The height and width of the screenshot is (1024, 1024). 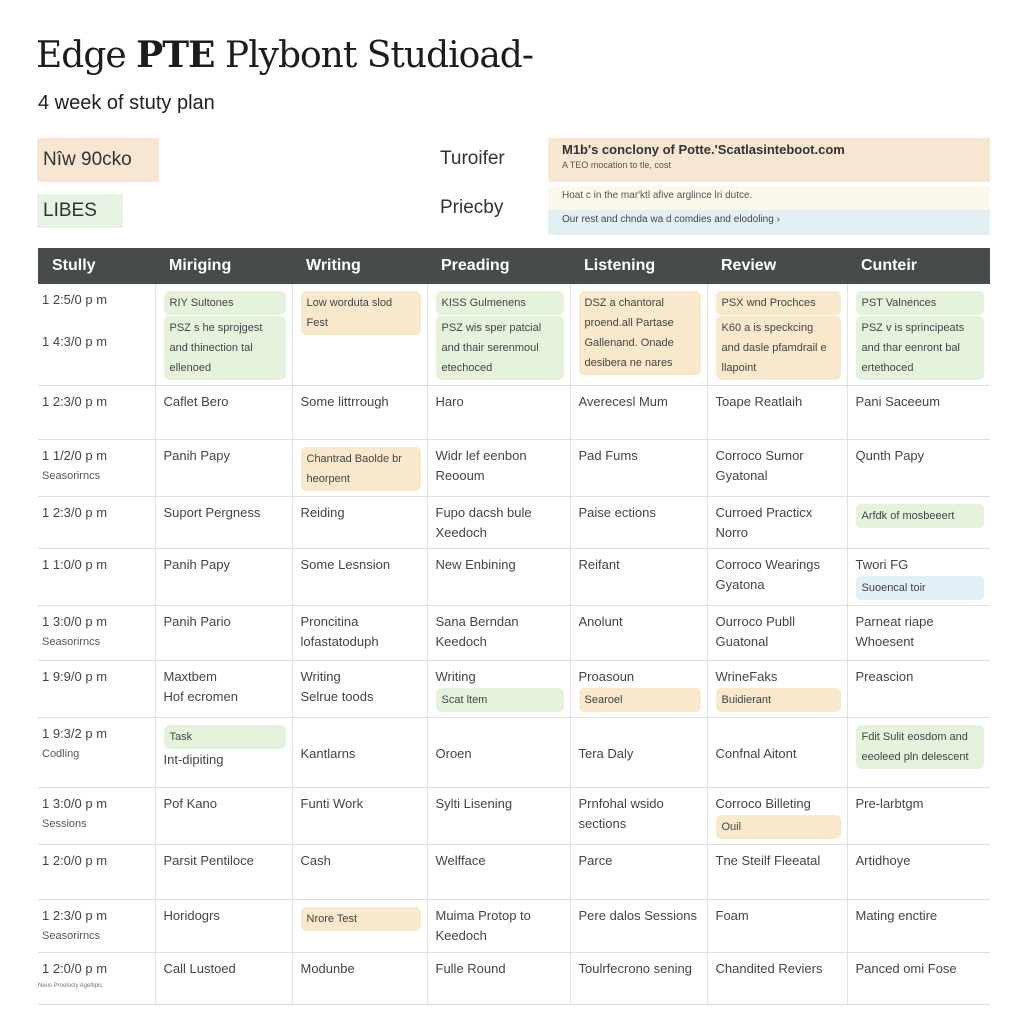 I want to click on schedule-cell: Caflet Bero, so click(x=224, y=412).